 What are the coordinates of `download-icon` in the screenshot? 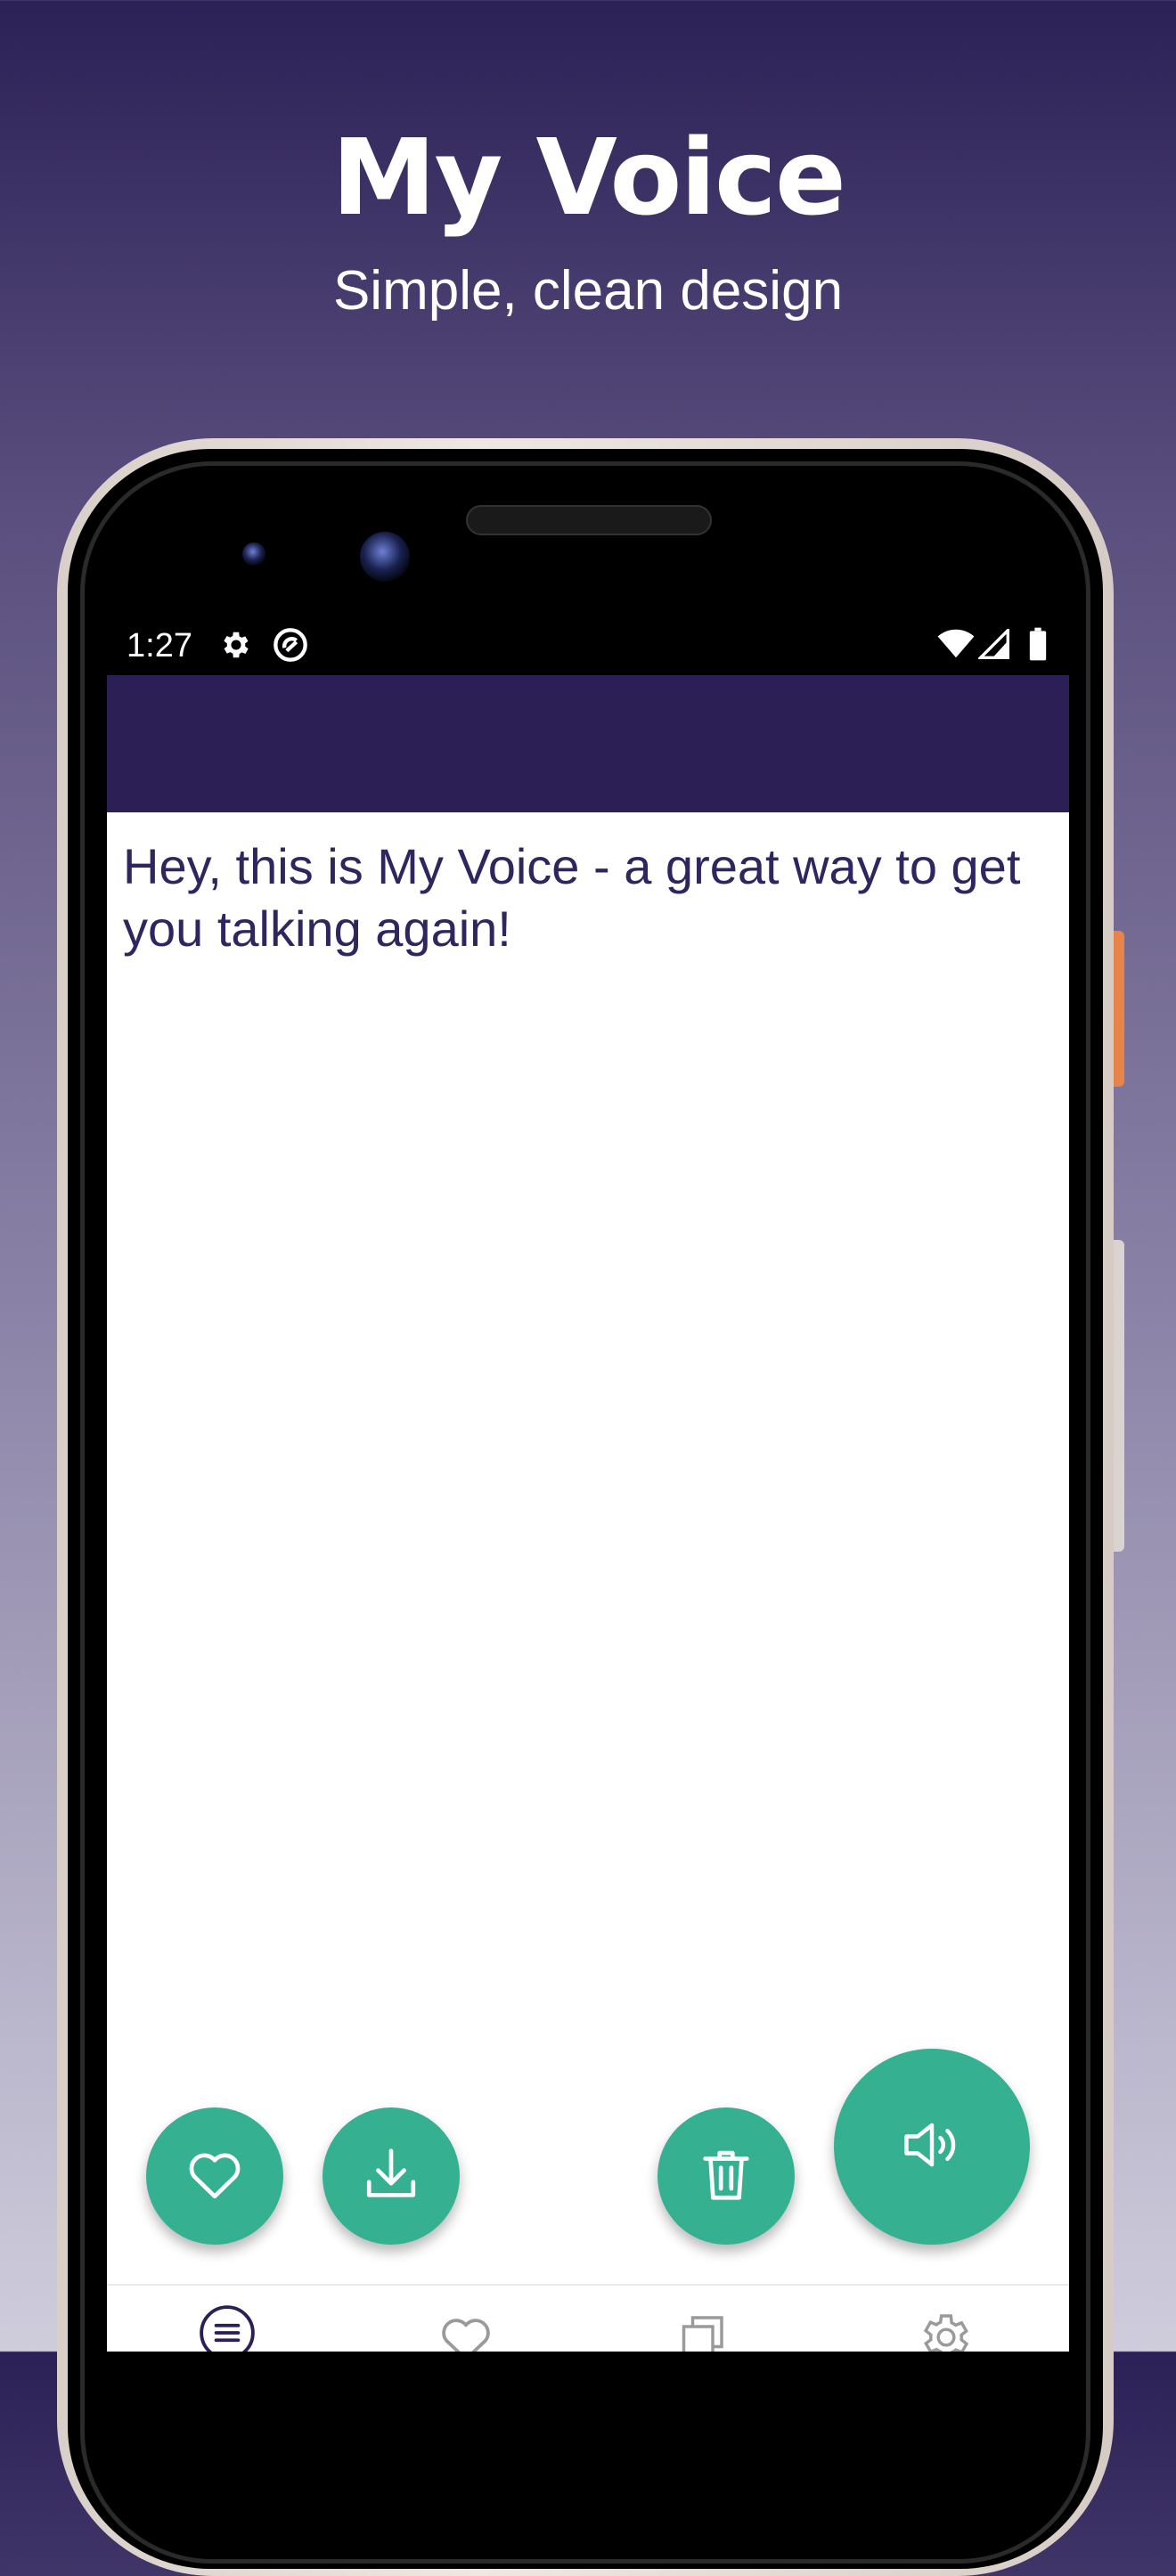 It's located at (391, 2176).